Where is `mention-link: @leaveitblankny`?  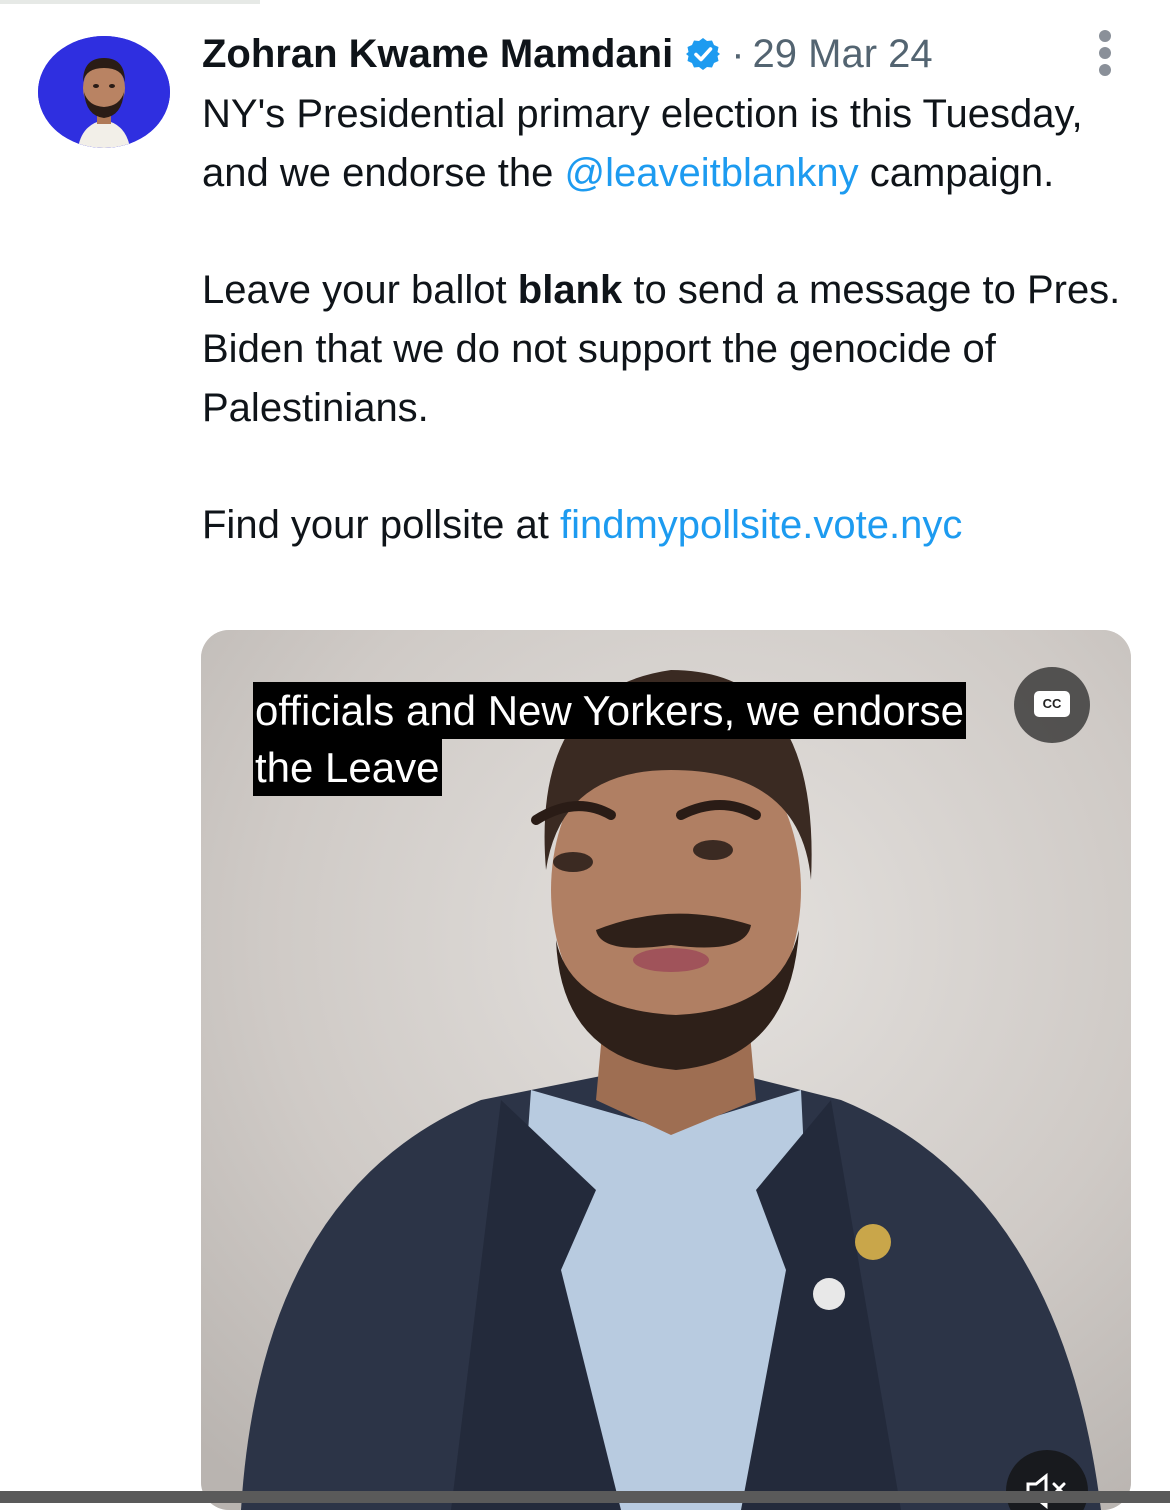 mention-link: @leaveitblankny is located at coordinates (711, 173).